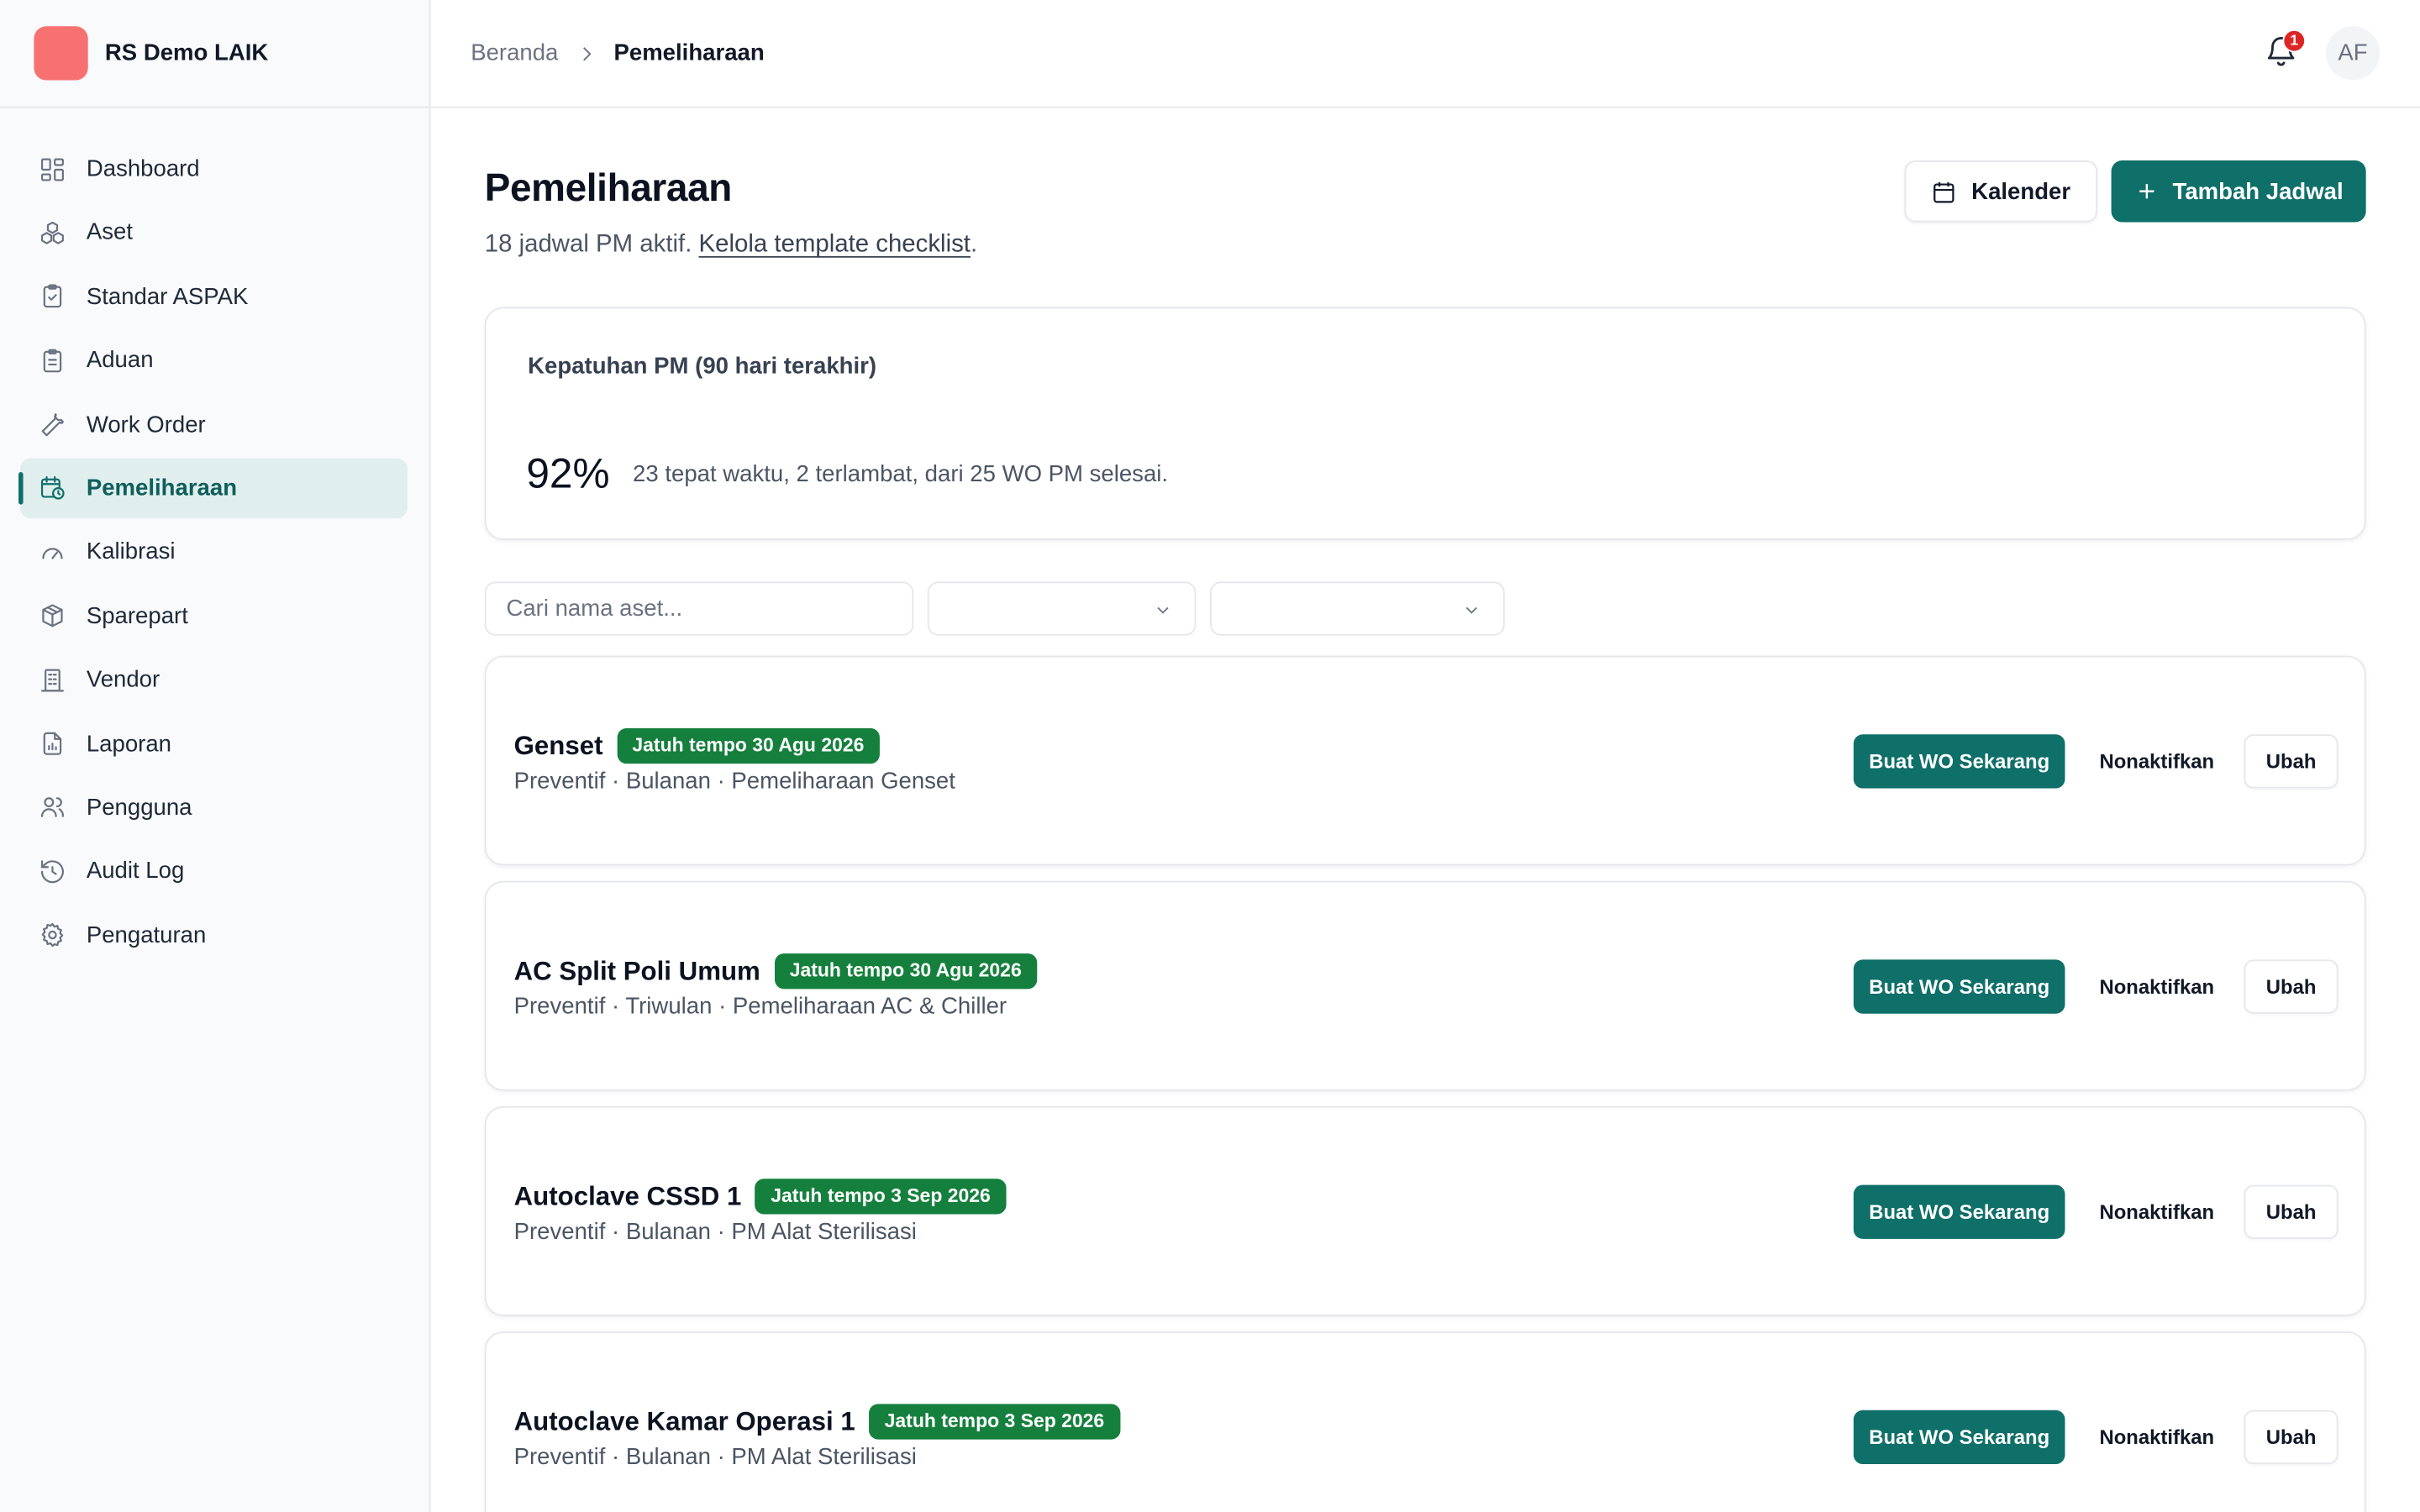 The image size is (2420, 1512). I want to click on dashboard-icon, so click(52, 169).